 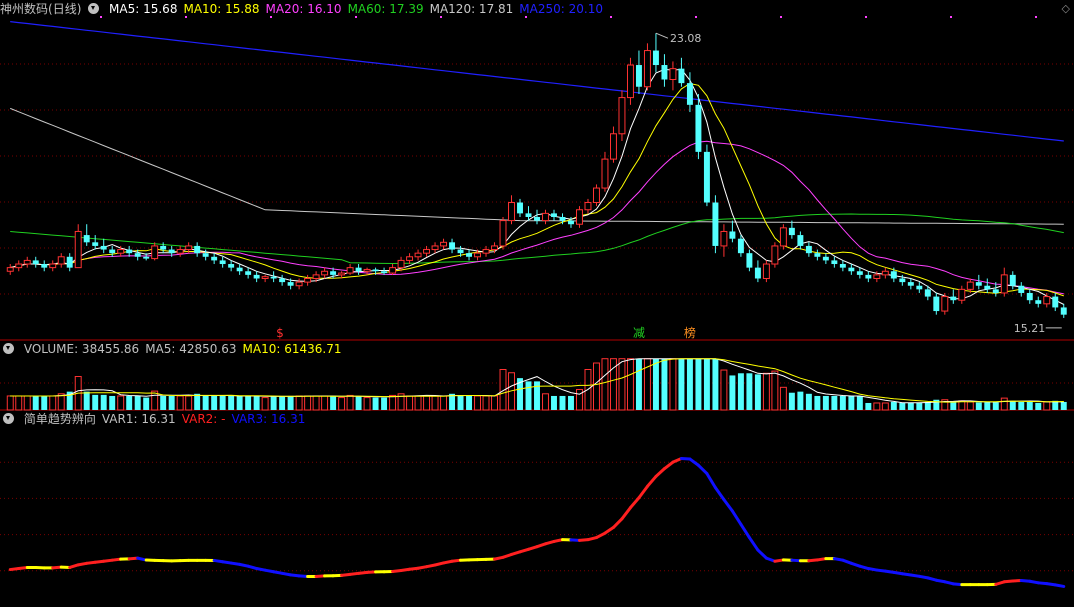 I want to click on price-legend-item: MA120: 17.81, so click(x=471, y=9).